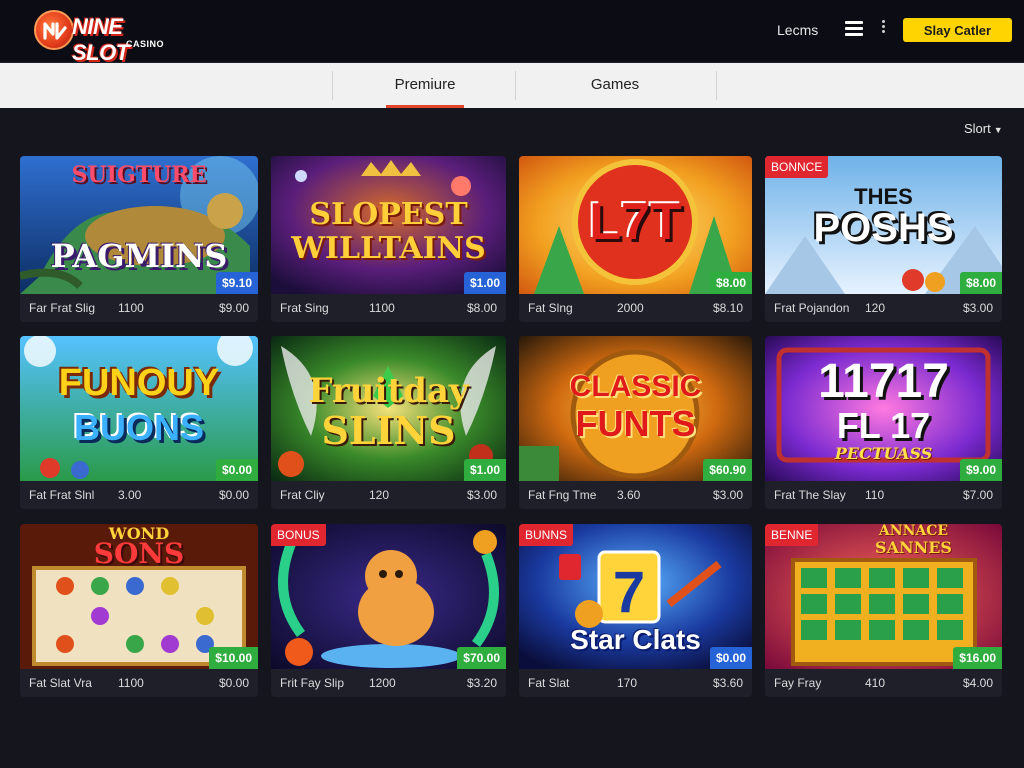 The width and height of the screenshot is (1024, 768). I want to click on tab-games: Games, so click(615, 85).